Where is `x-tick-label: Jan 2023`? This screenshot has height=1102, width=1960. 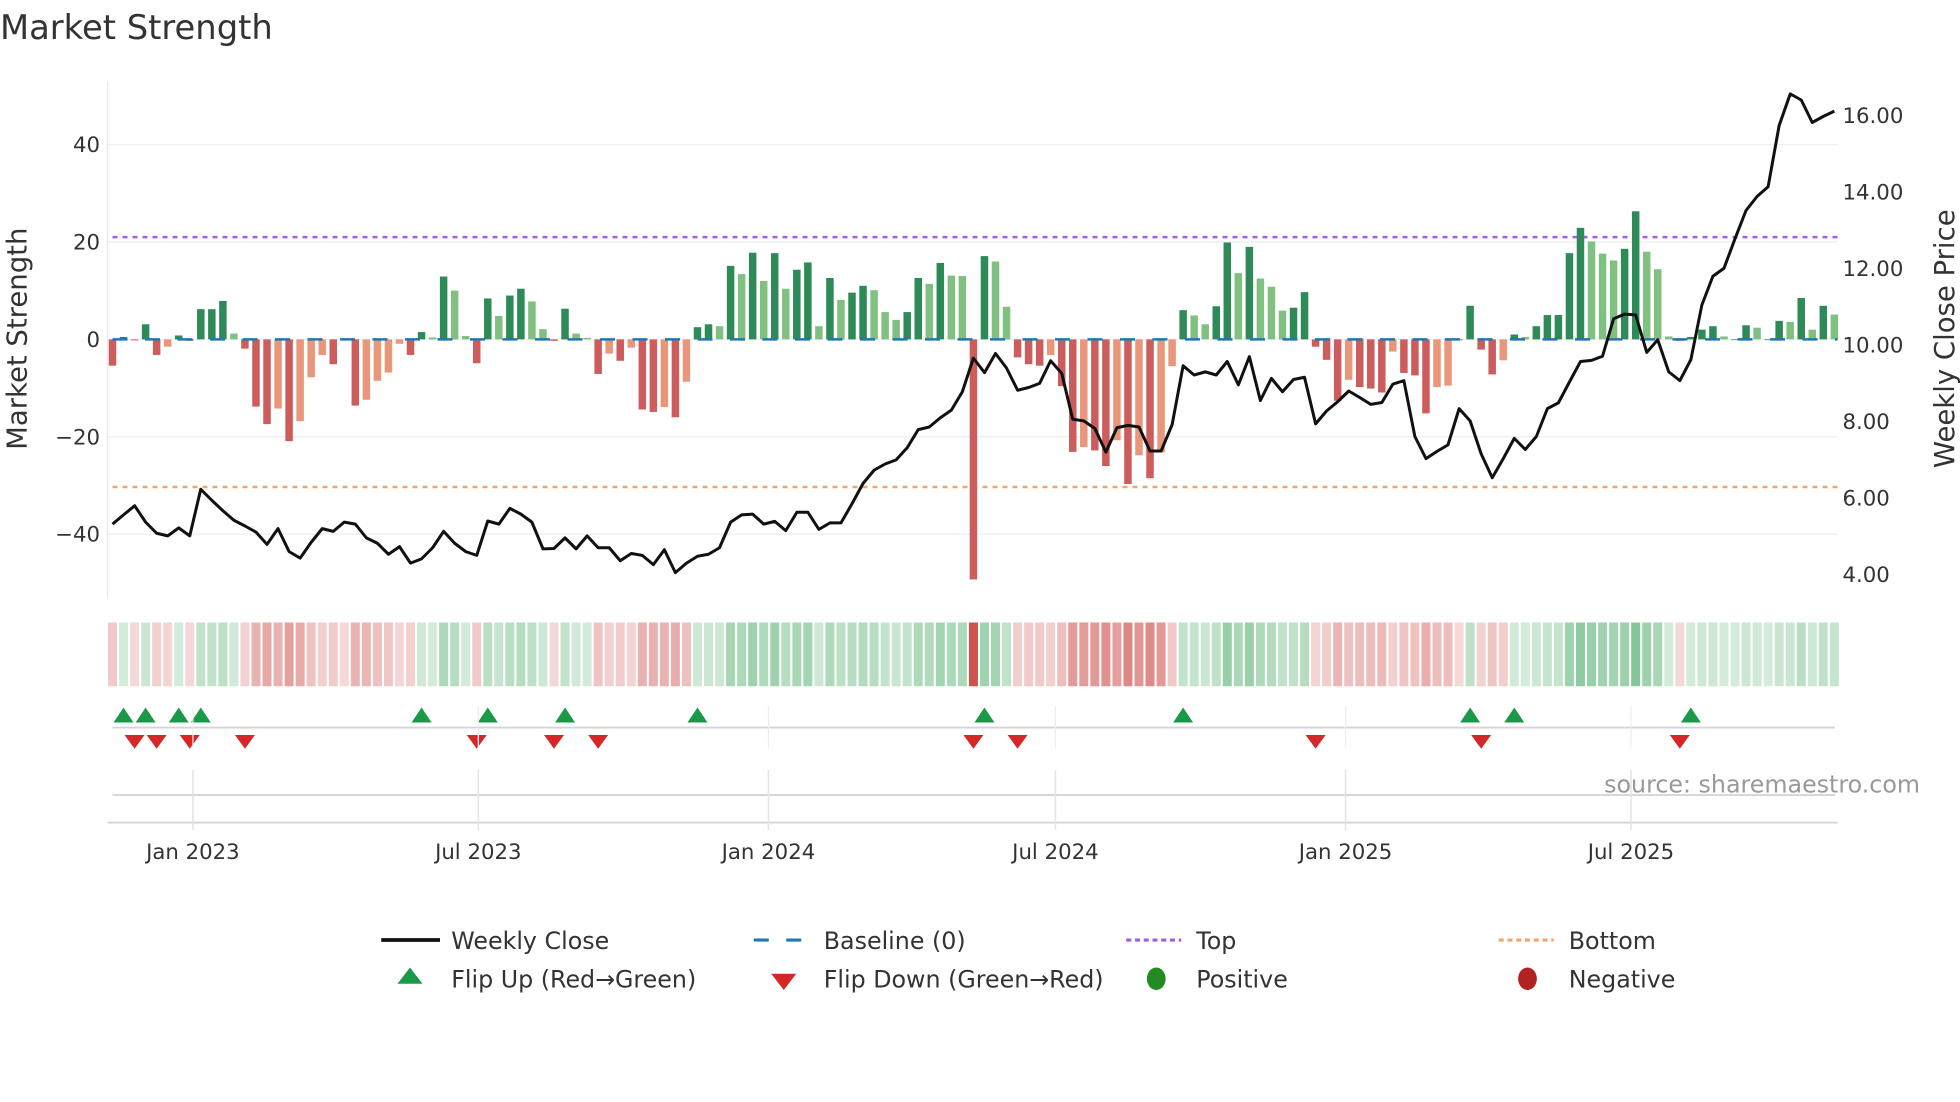
x-tick-label: Jan 2023 is located at coordinates (192, 852).